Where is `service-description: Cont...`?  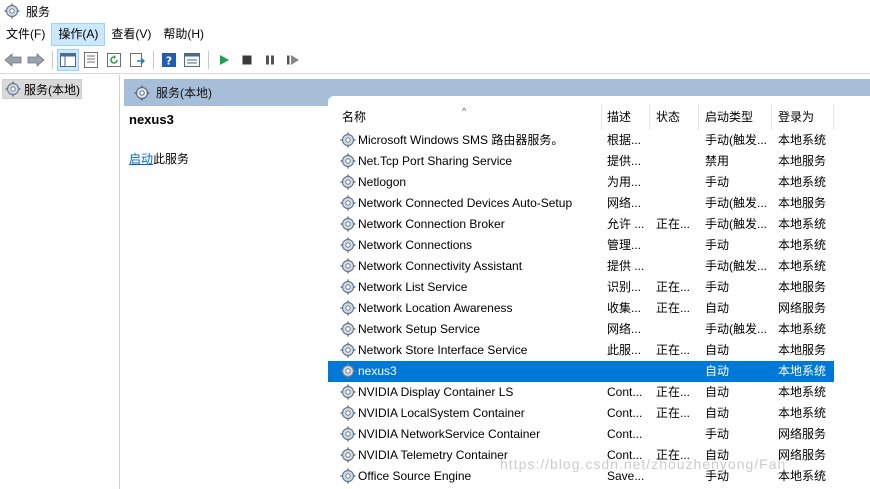
service-description: Cont... is located at coordinates (625, 413).